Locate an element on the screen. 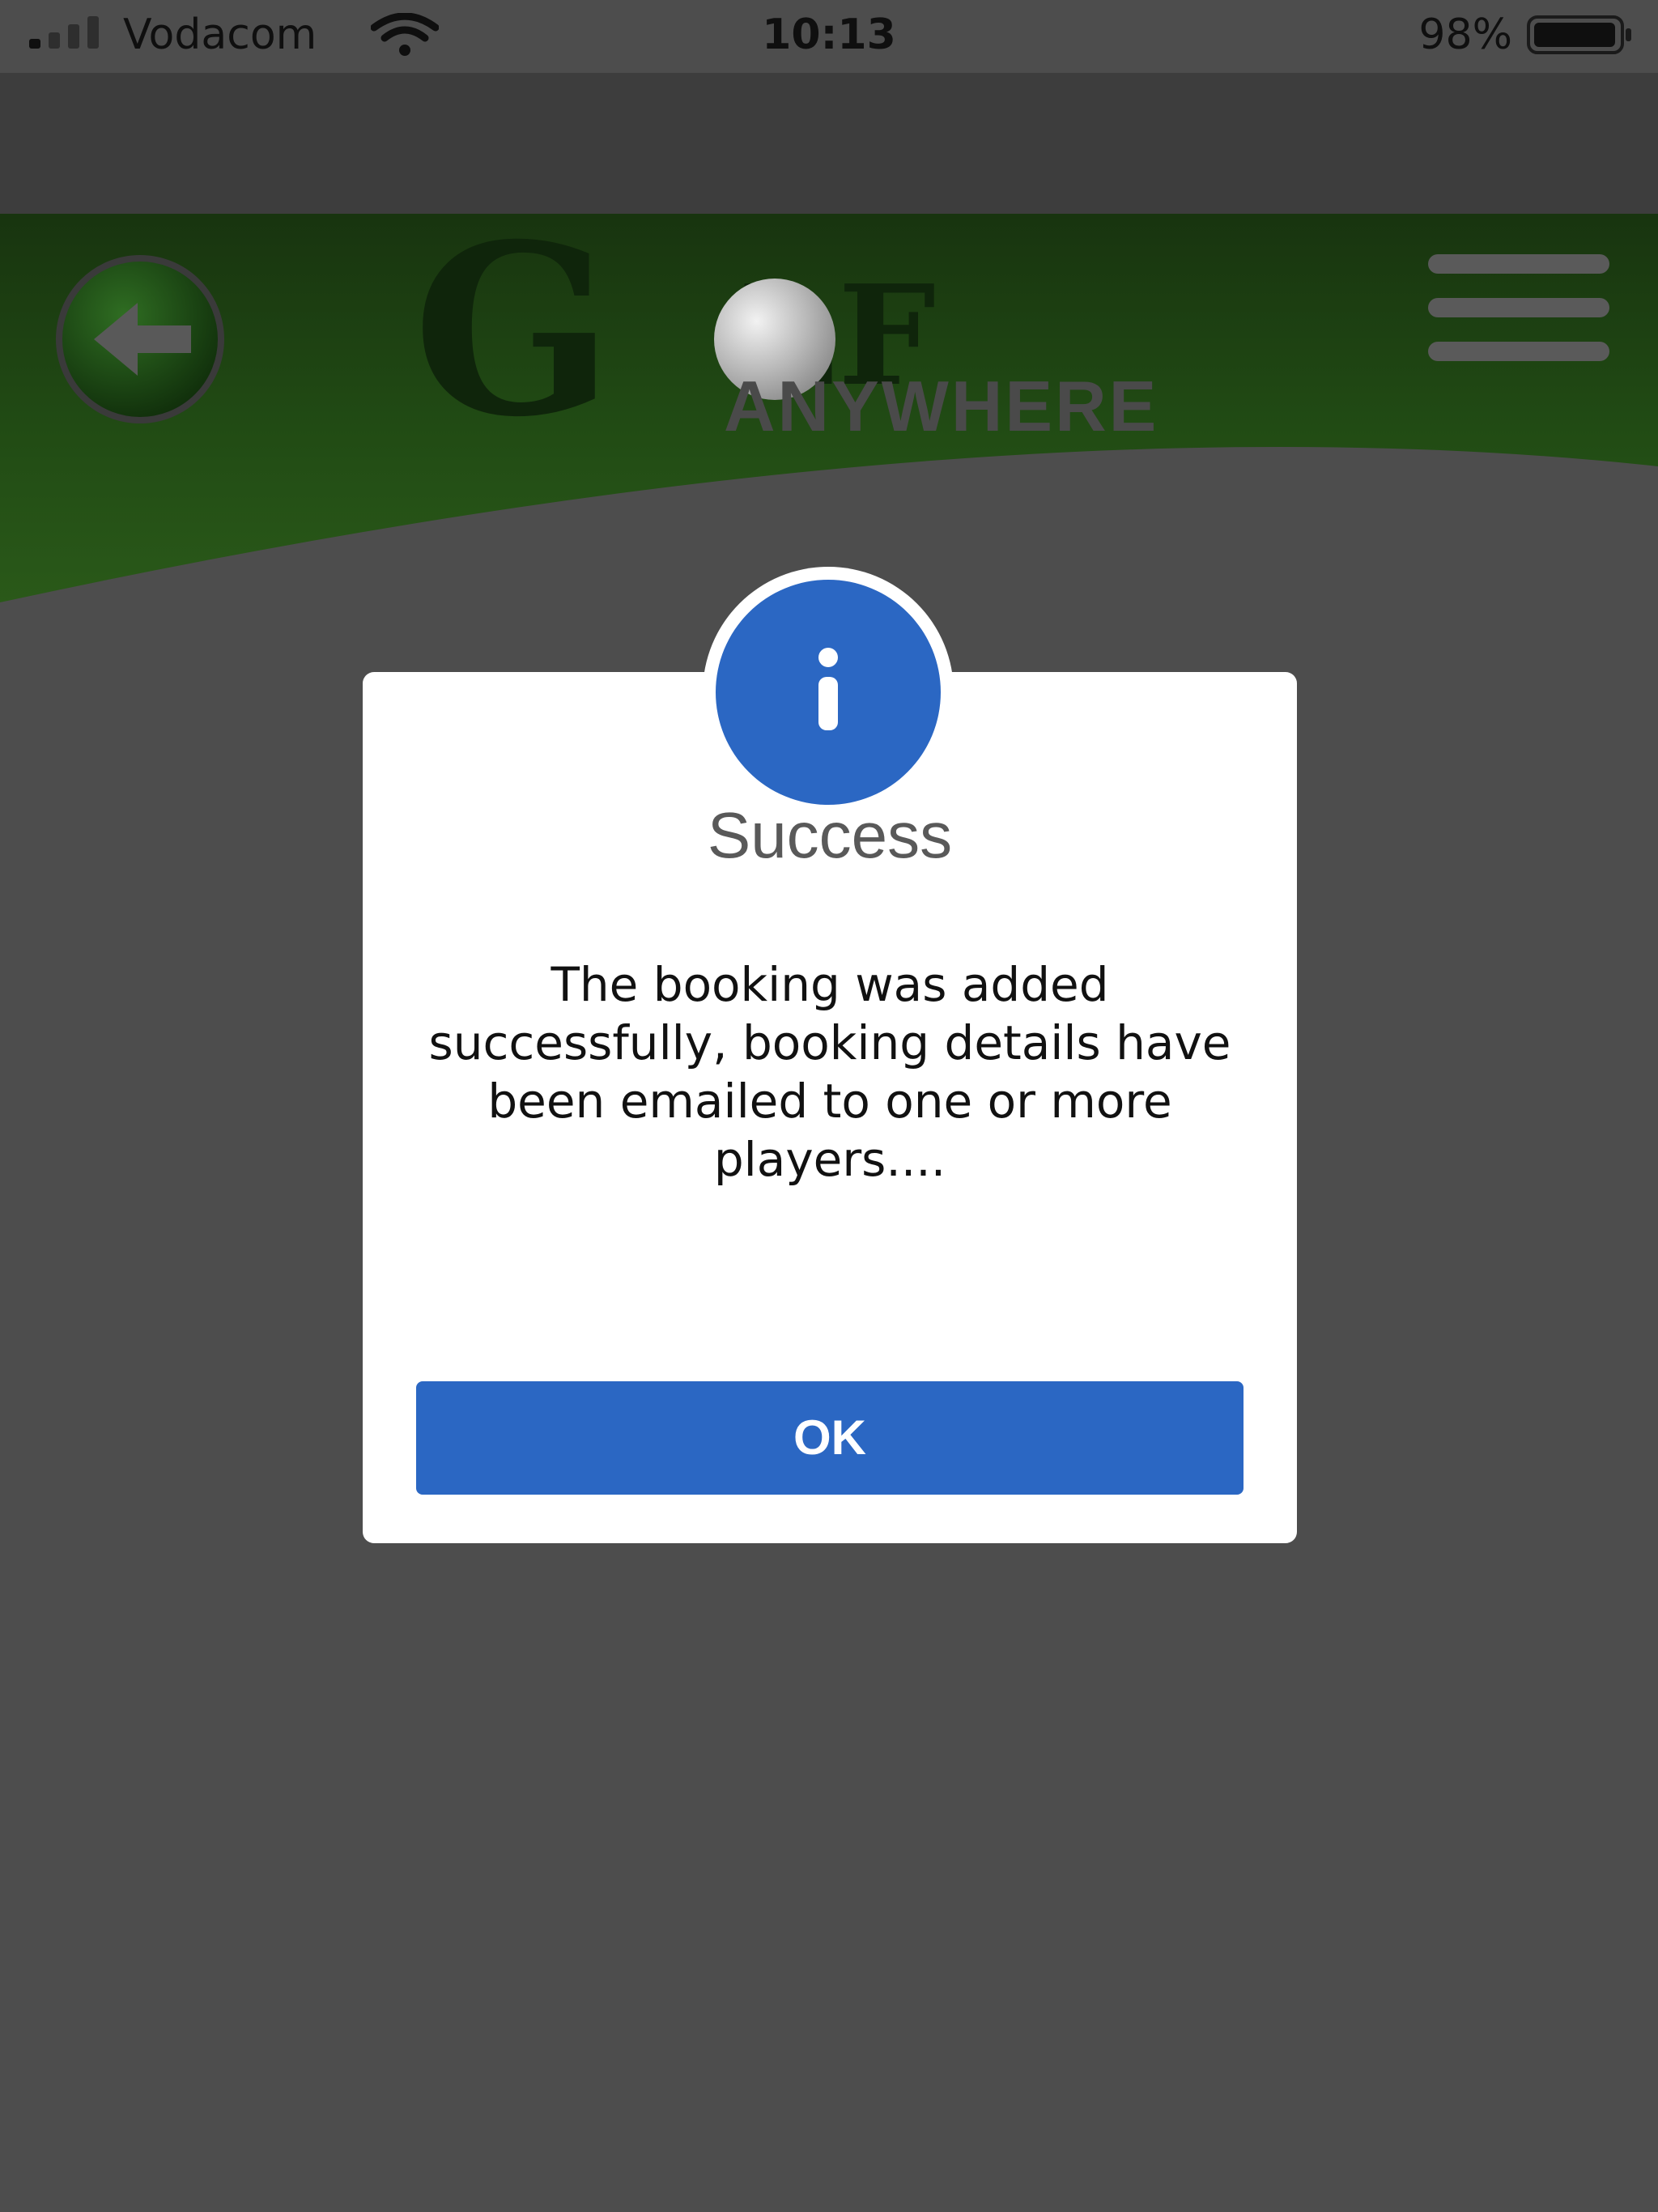 Image resolution: width=1658 pixels, height=2212 pixels. battery-icon is located at coordinates (1579, 34).